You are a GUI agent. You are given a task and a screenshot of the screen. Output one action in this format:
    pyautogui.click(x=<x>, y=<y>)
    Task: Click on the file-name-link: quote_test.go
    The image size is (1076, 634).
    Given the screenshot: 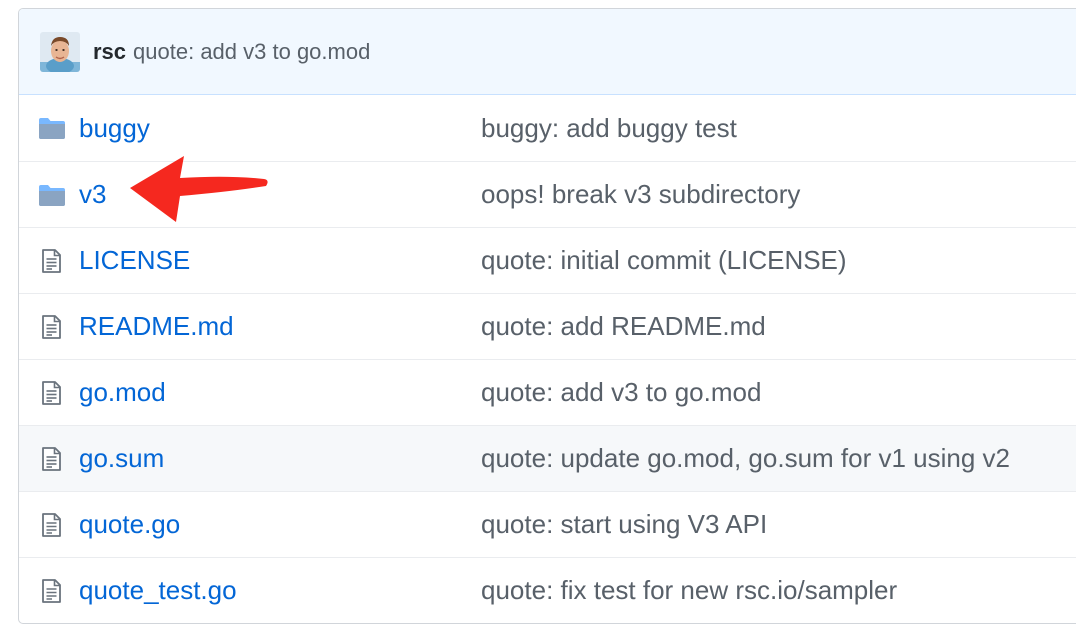 What is the action you would take?
    pyautogui.click(x=158, y=590)
    